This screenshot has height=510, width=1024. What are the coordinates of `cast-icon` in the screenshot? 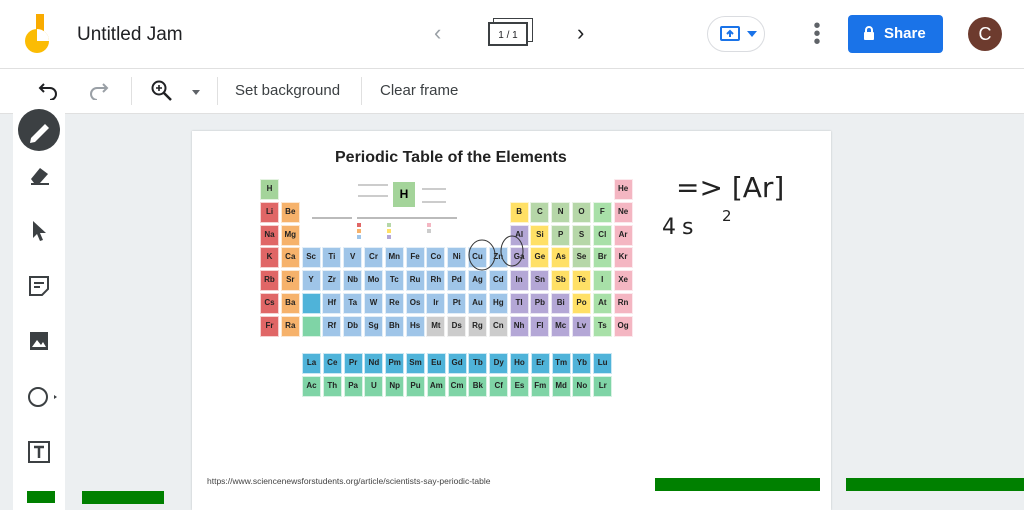 It's located at (730, 33).